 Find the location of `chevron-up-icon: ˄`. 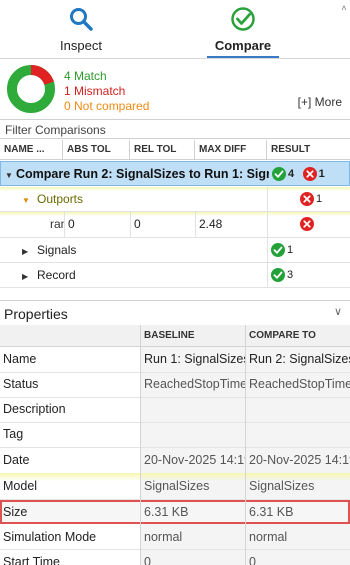

chevron-up-icon: ˄ is located at coordinates (344, 8).